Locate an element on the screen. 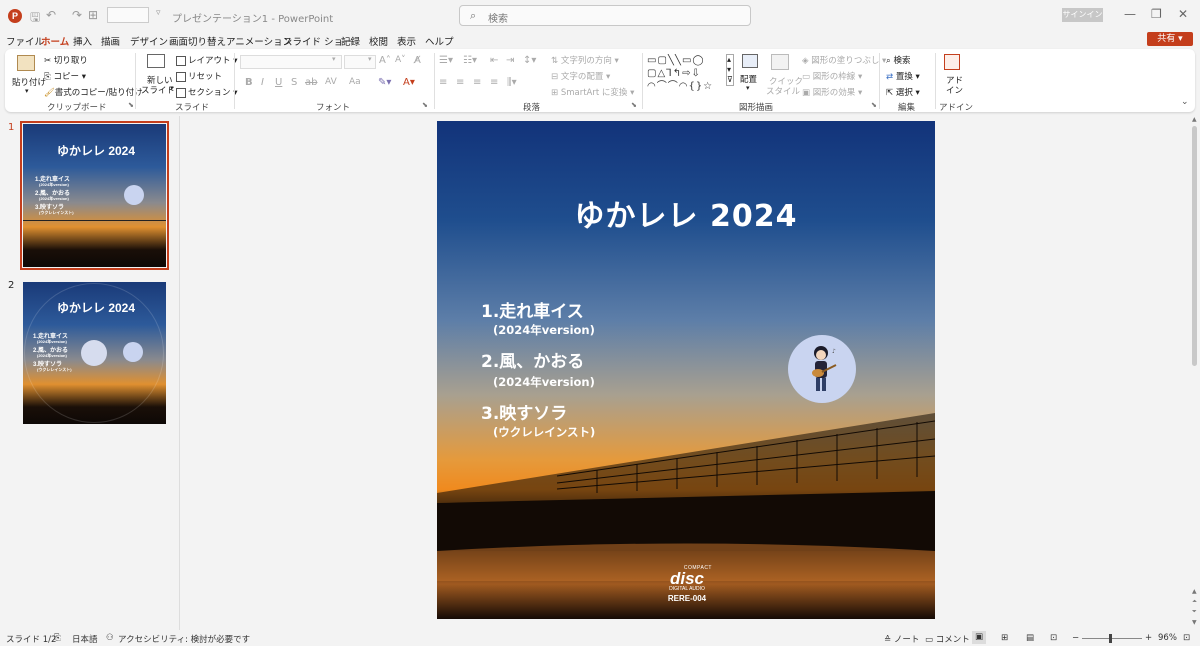  customize-qat-icon: ▿ is located at coordinates (158, 13).